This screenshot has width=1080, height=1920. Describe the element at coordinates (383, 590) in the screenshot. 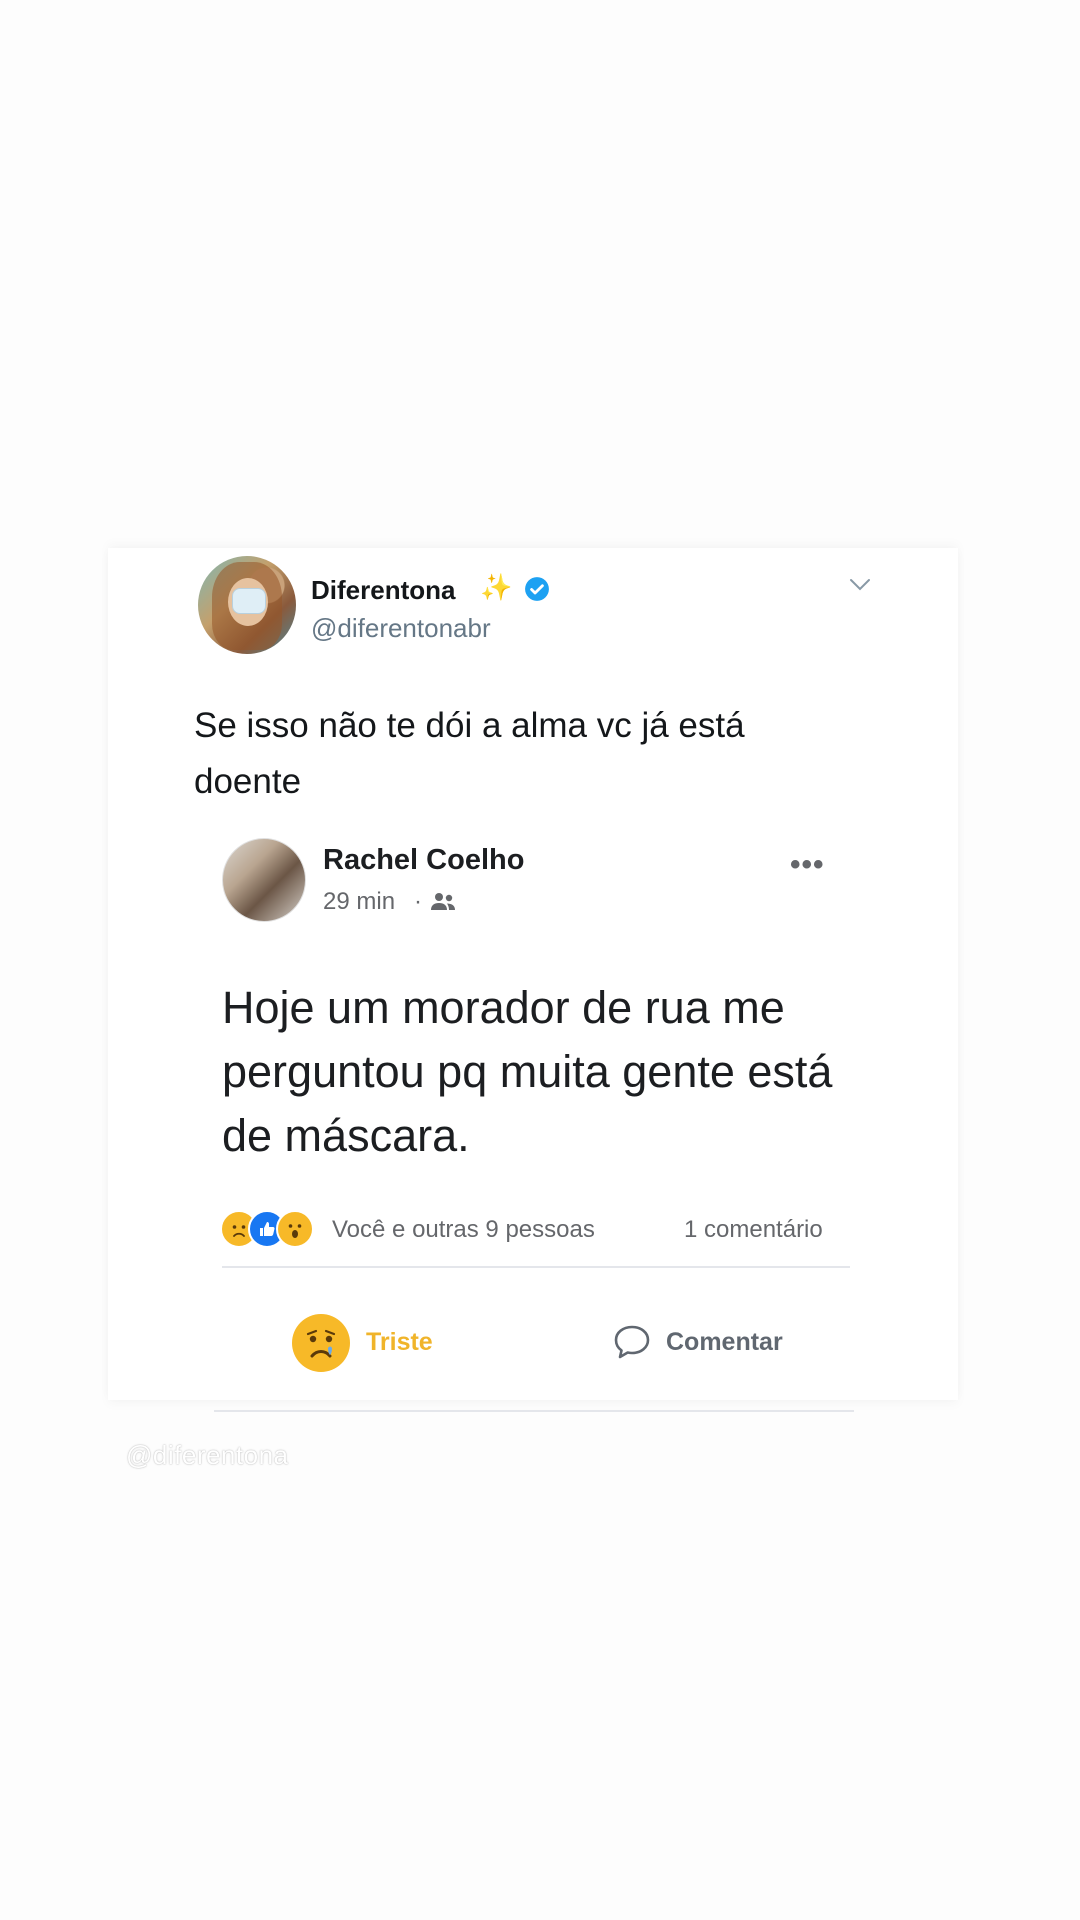

I see `tweet-author-name: Diferentona` at that location.